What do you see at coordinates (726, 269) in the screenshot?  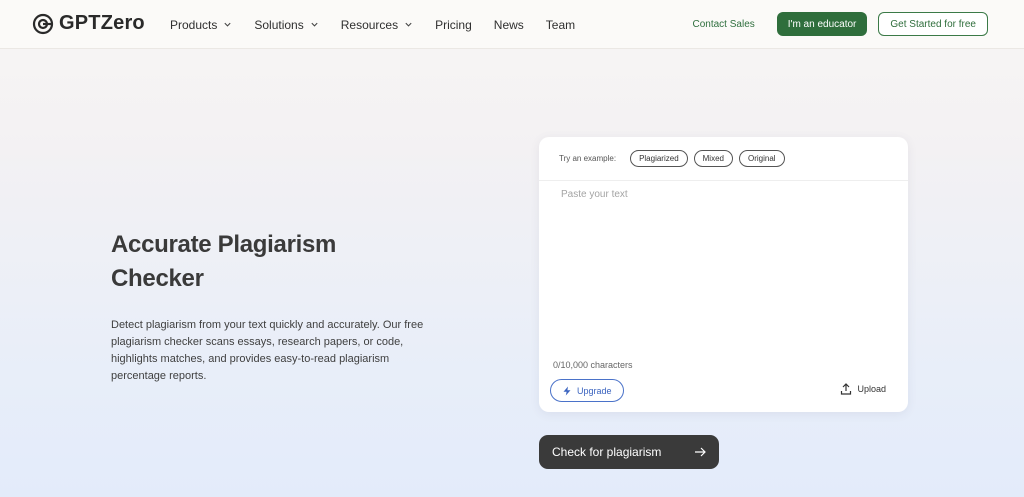 I see `text-input` at bounding box center [726, 269].